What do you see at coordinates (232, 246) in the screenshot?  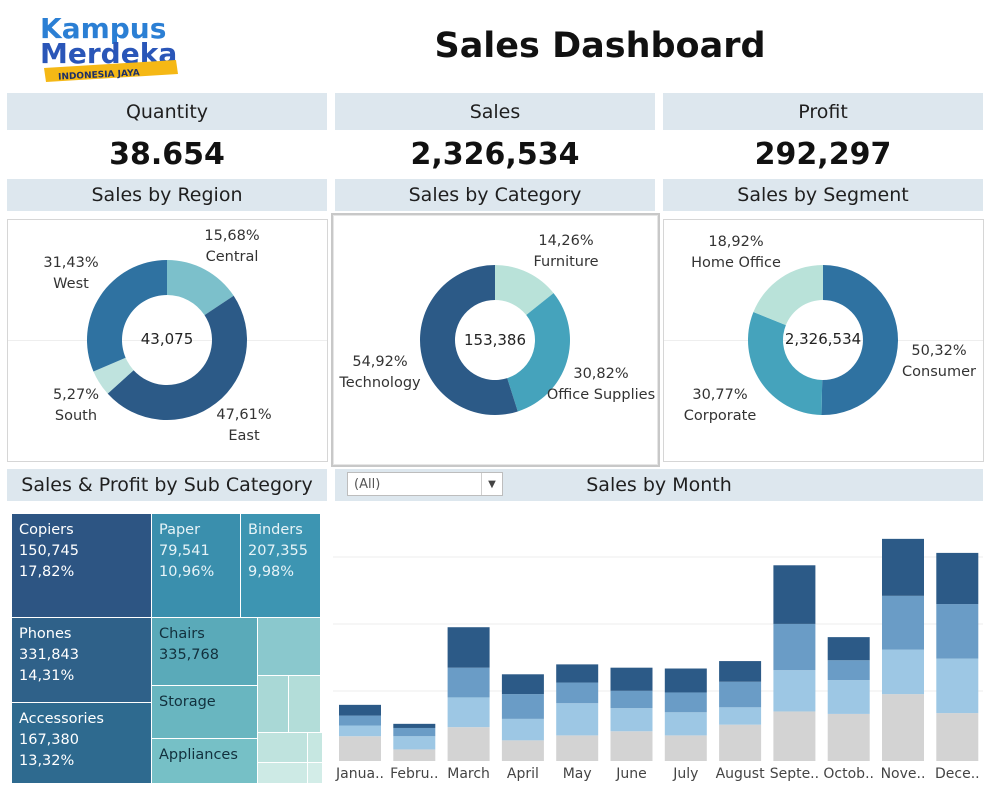 I see `region-label-central: 15,68% Central` at bounding box center [232, 246].